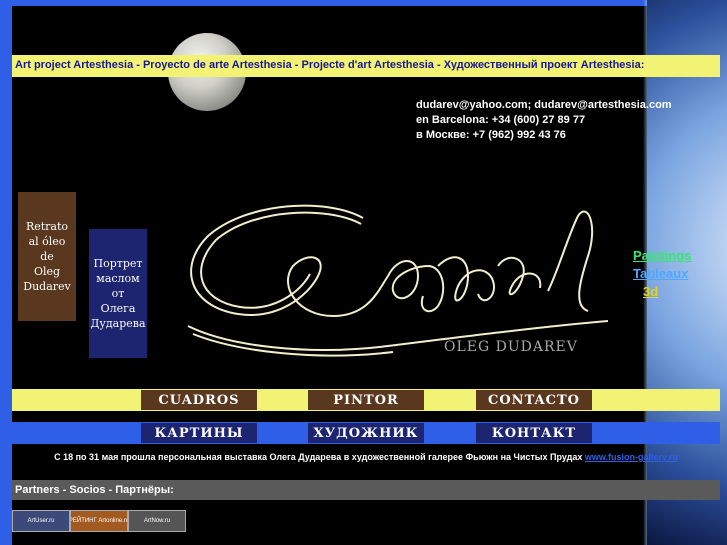  I want to click on partners-label: Partners - Socios - Партнёры:, so click(94, 490).